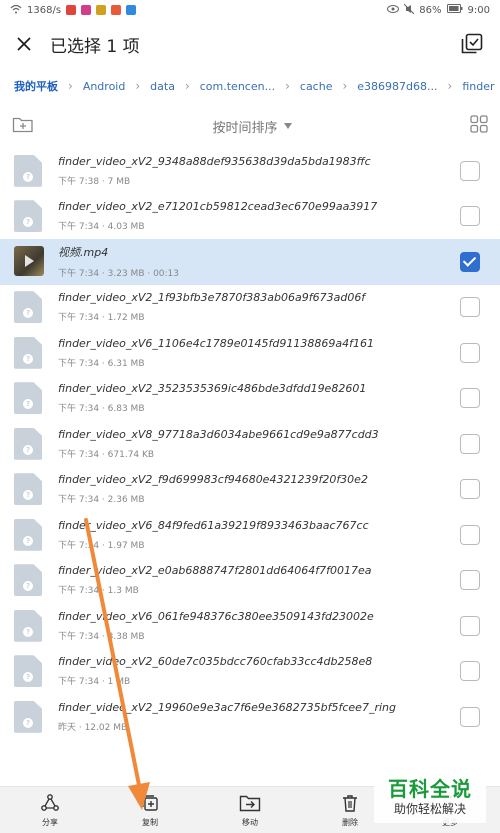 This screenshot has height=833, width=500. What do you see at coordinates (162, 86) in the screenshot?
I see `breadcrumb-item: data` at bounding box center [162, 86].